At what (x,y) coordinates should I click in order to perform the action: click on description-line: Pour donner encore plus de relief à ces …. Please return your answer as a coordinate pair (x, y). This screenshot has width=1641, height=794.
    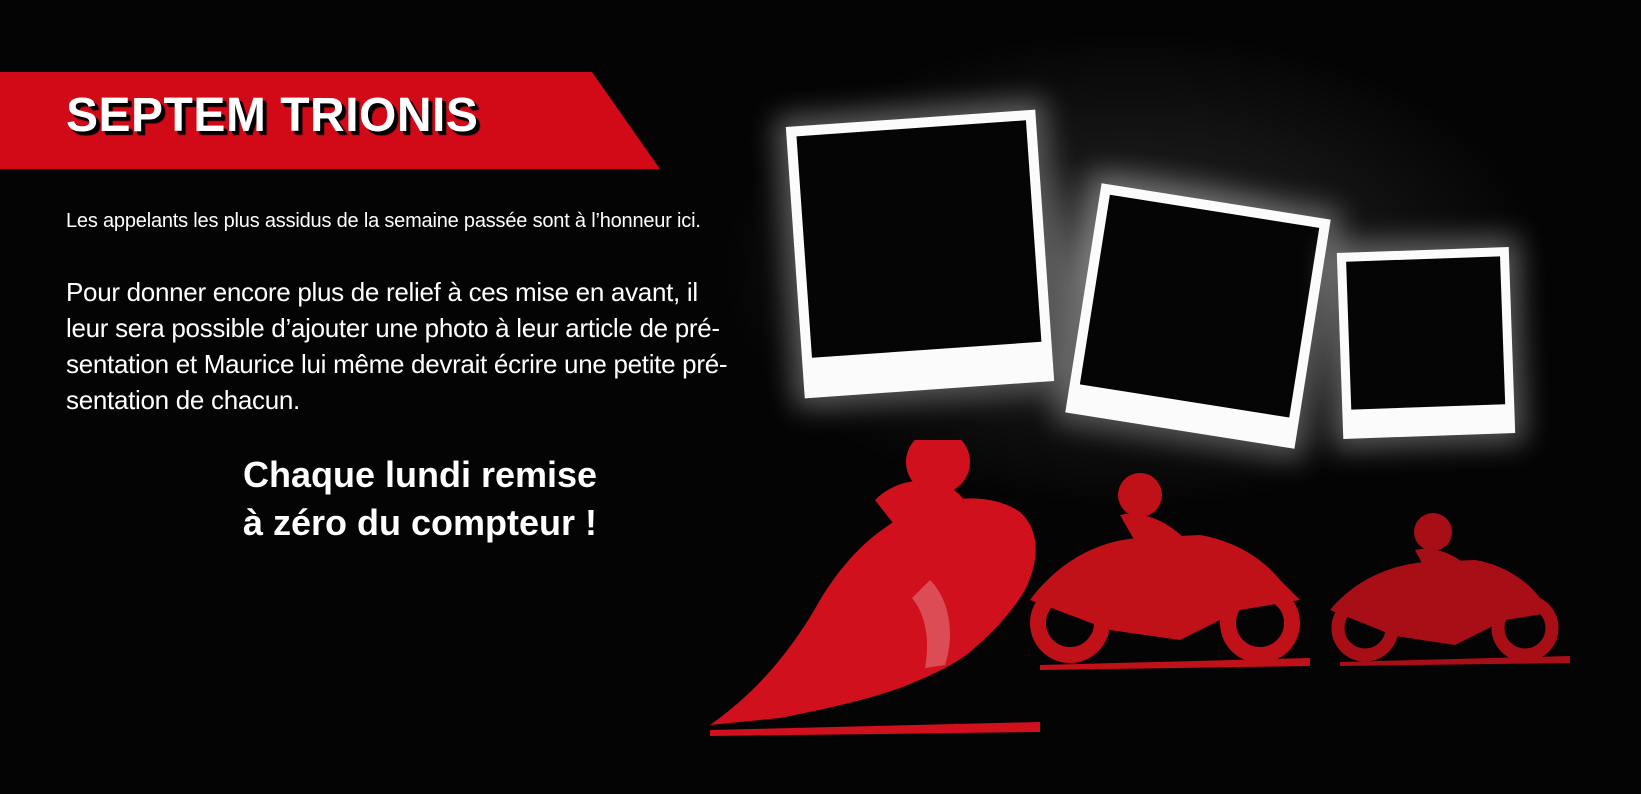
    Looking at the image, I should click on (382, 292).